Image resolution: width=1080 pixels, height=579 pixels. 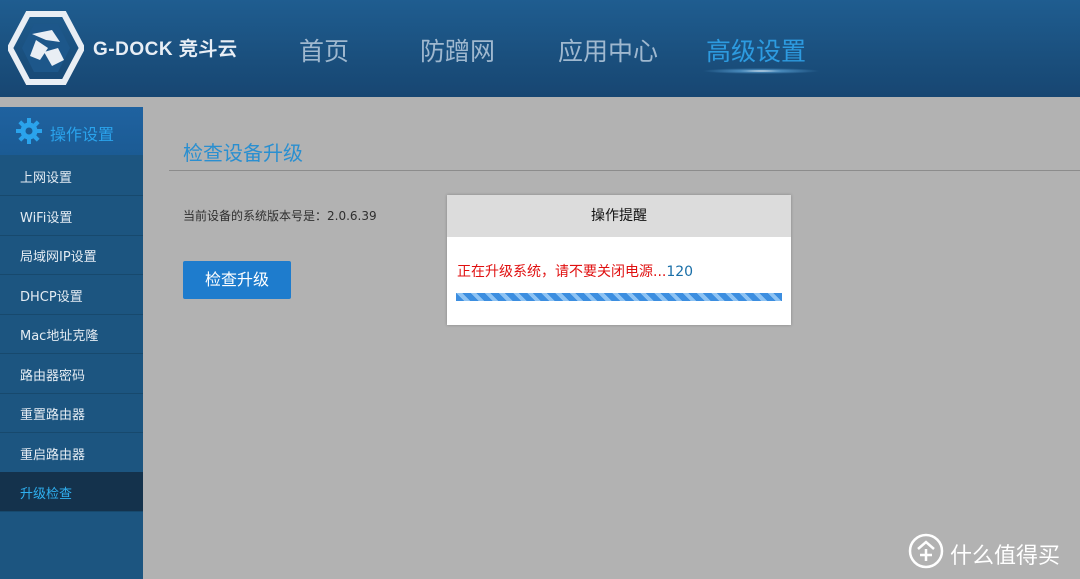 I want to click on upgrade-progress-bar, so click(x=619, y=297).